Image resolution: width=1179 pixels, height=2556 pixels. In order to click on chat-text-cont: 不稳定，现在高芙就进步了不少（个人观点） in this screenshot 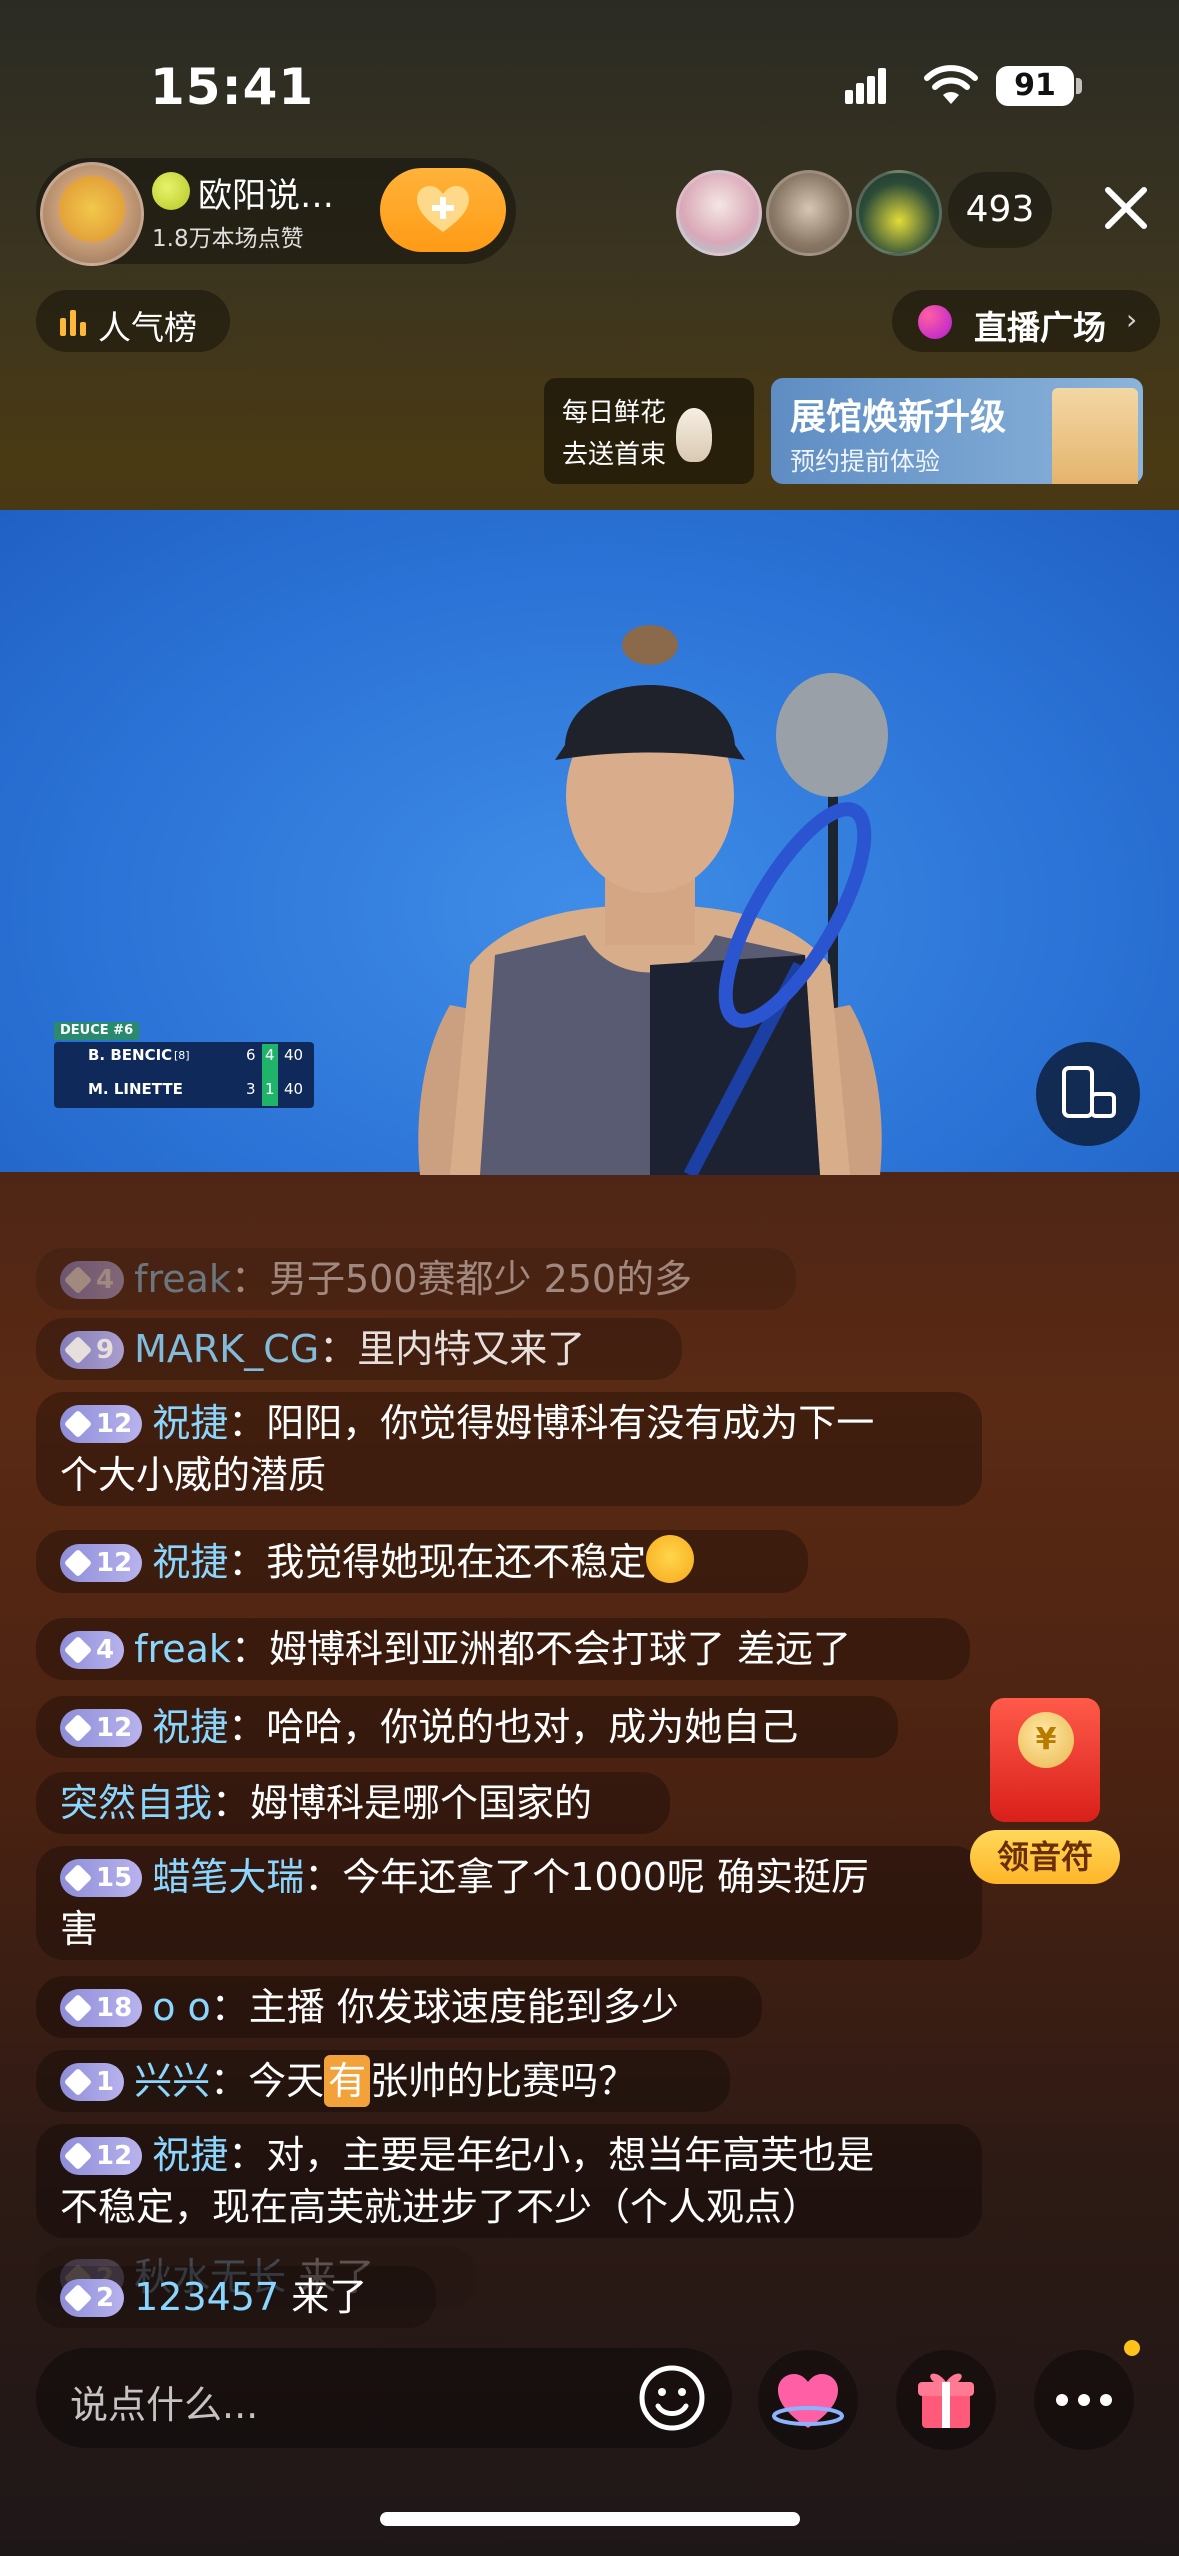, I will do `click(440, 2207)`.